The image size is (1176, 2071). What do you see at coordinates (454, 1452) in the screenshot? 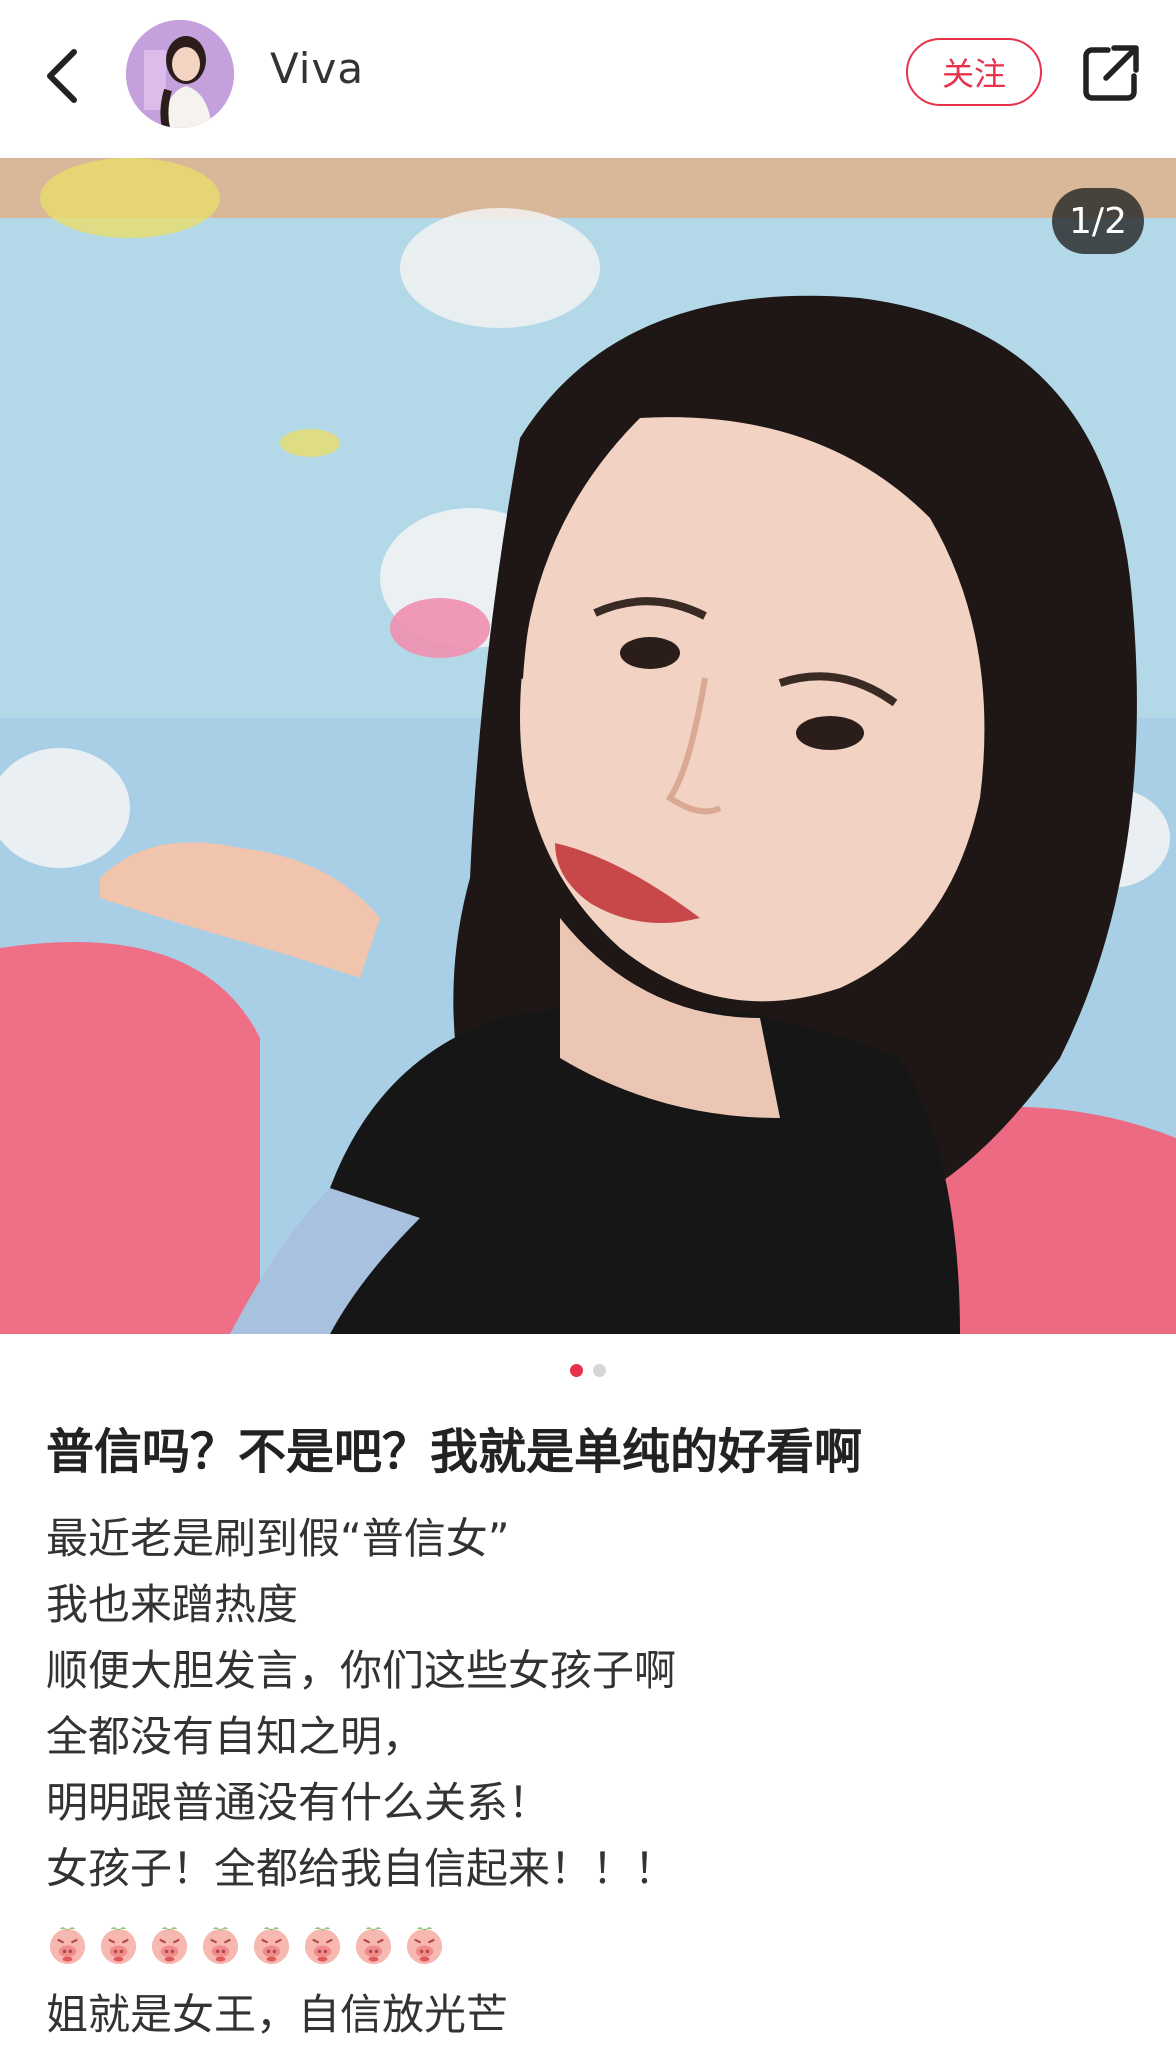
I see `post-title: 普信吗？不是吧？我就是单纯的好看啊` at bounding box center [454, 1452].